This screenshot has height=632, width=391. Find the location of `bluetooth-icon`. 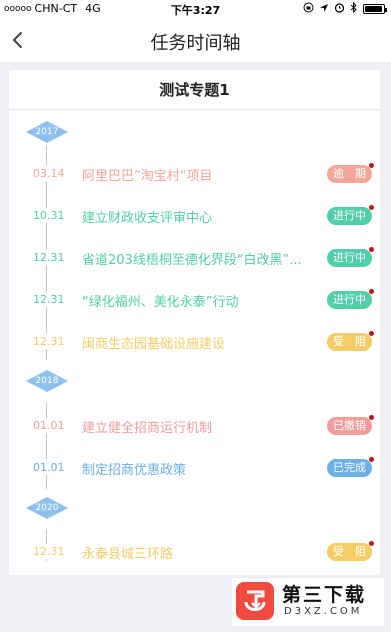

bluetooth-icon is located at coordinates (354, 8).